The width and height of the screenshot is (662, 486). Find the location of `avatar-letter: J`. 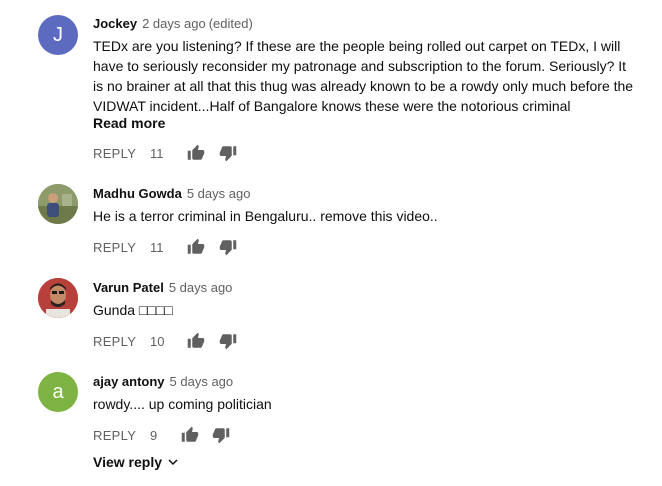

avatar-letter: J is located at coordinates (58, 34).